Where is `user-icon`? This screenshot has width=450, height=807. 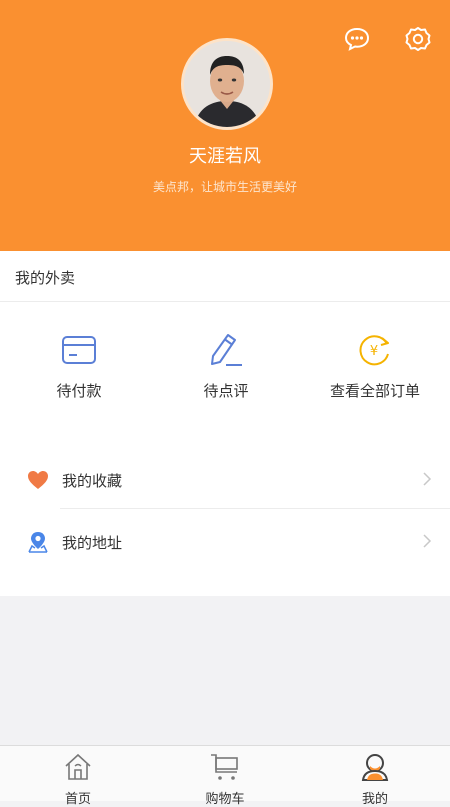
user-icon is located at coordinates (375, 769).